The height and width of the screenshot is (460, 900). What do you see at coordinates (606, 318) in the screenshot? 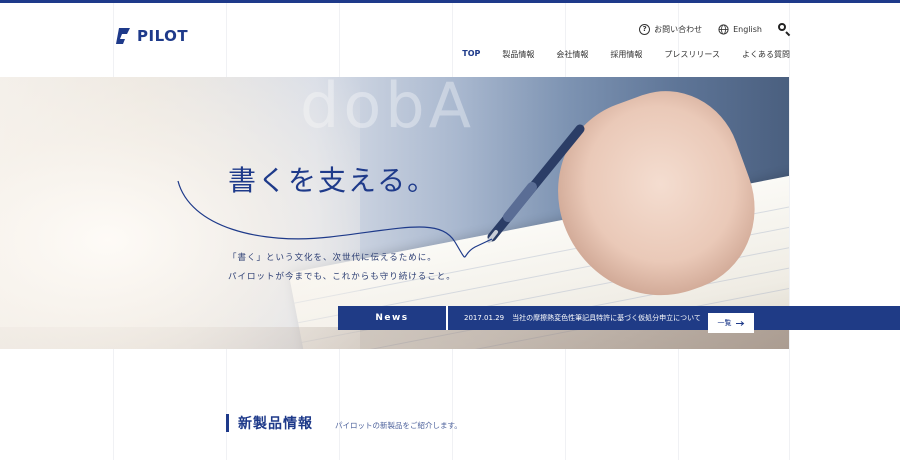
I see `news-headline-link: 当社の摩擦熱変色性筆記具特許に基づく仮処分申立について` at bounding box center [606, 318].